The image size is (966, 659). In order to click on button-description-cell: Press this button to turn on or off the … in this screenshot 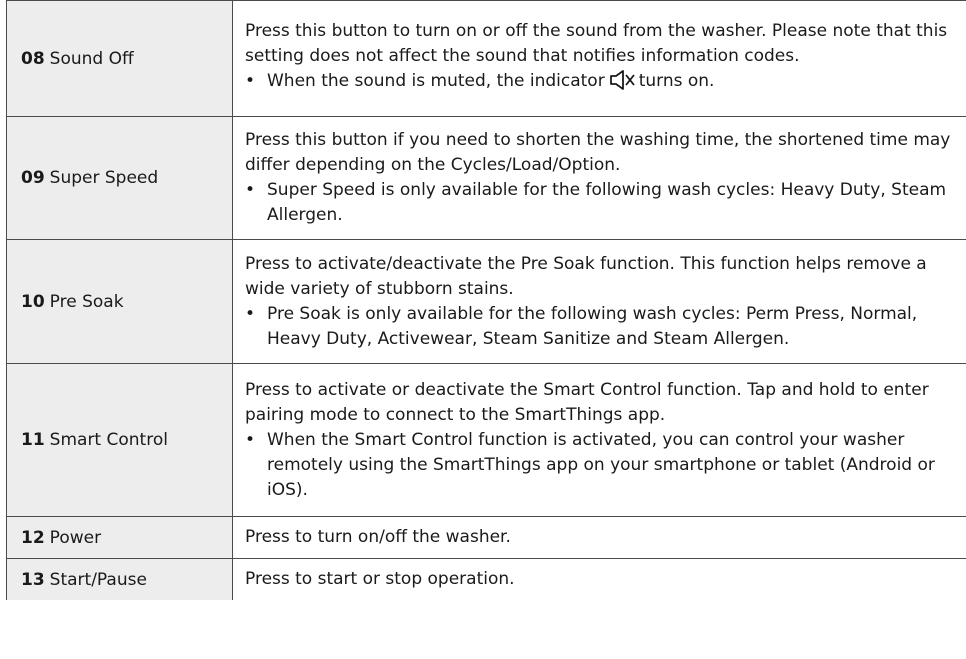, I will do `click(599, 58)`.